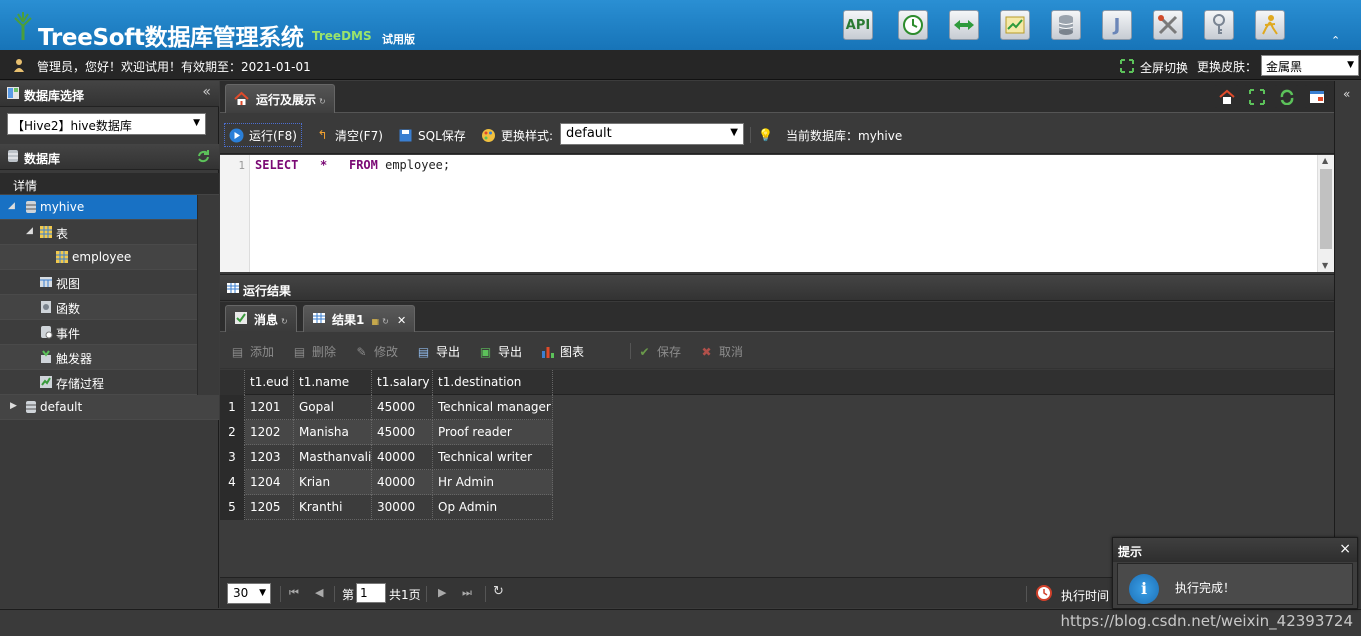  Describe the element at coordinates (269, 482) in the screenshot. I see `table-cell: 1204` at that location.